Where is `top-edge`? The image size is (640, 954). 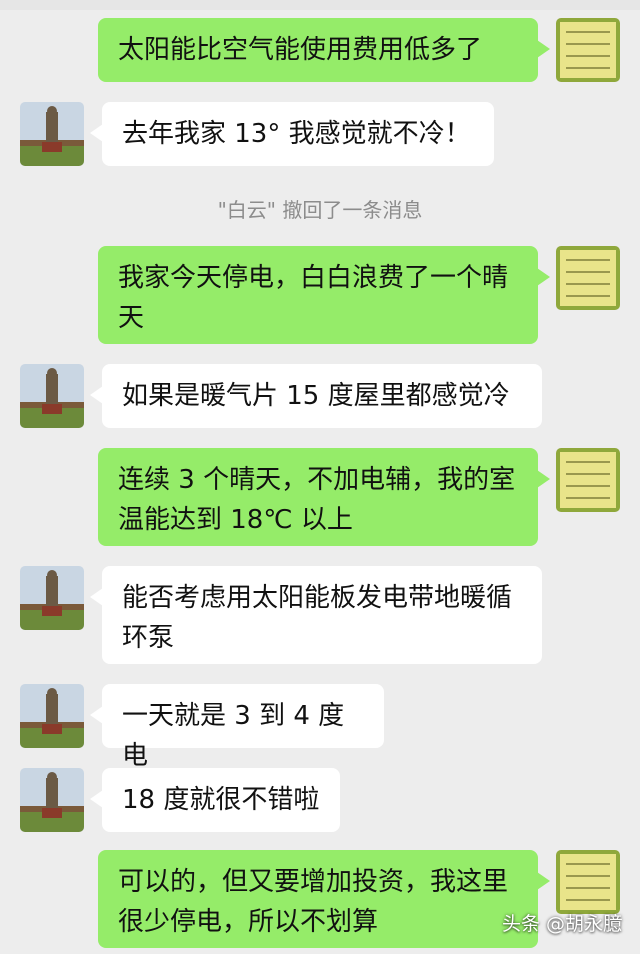 top-edge is located at coordinates (320, 5).